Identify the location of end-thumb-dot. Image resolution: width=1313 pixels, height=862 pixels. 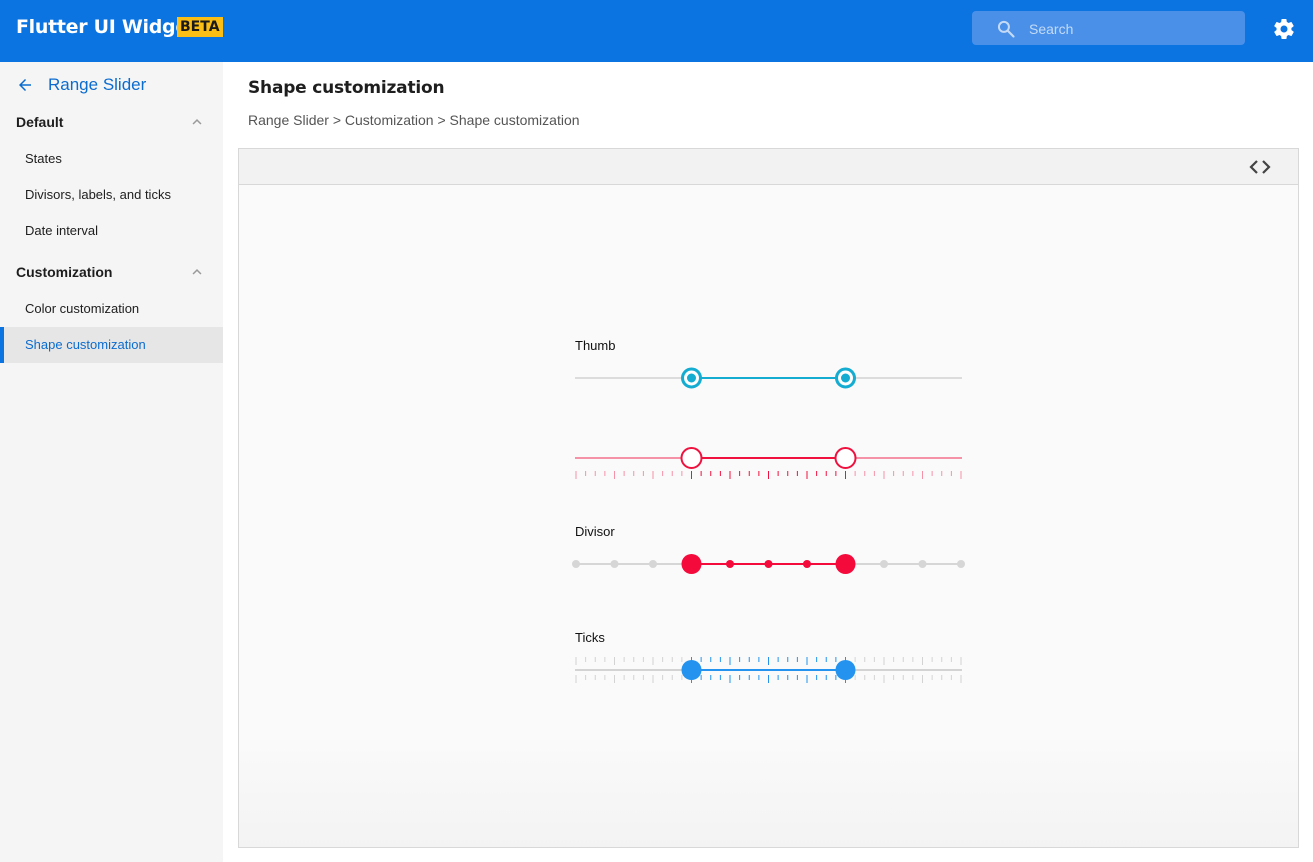
(845, 378).